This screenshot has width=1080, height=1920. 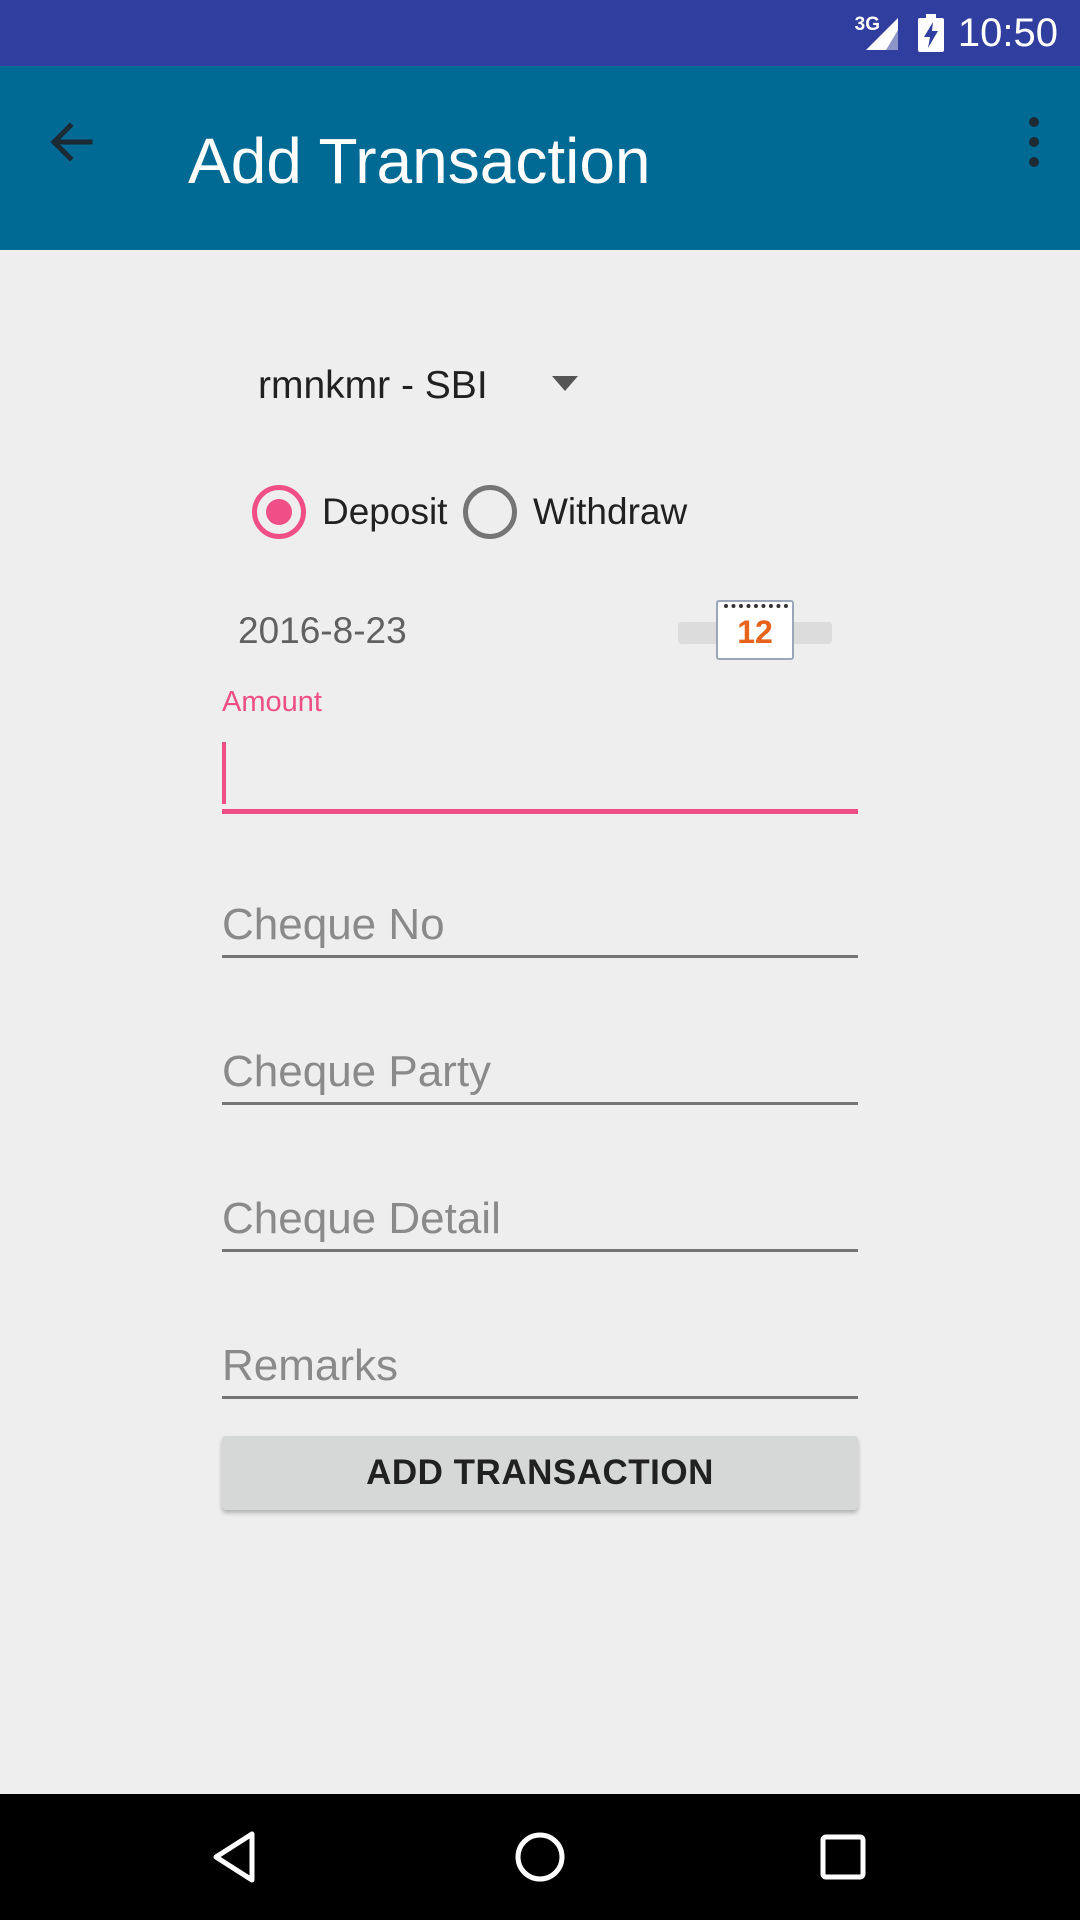 I want to click on deposit-label: Deposit, so click(x=385, y=511).